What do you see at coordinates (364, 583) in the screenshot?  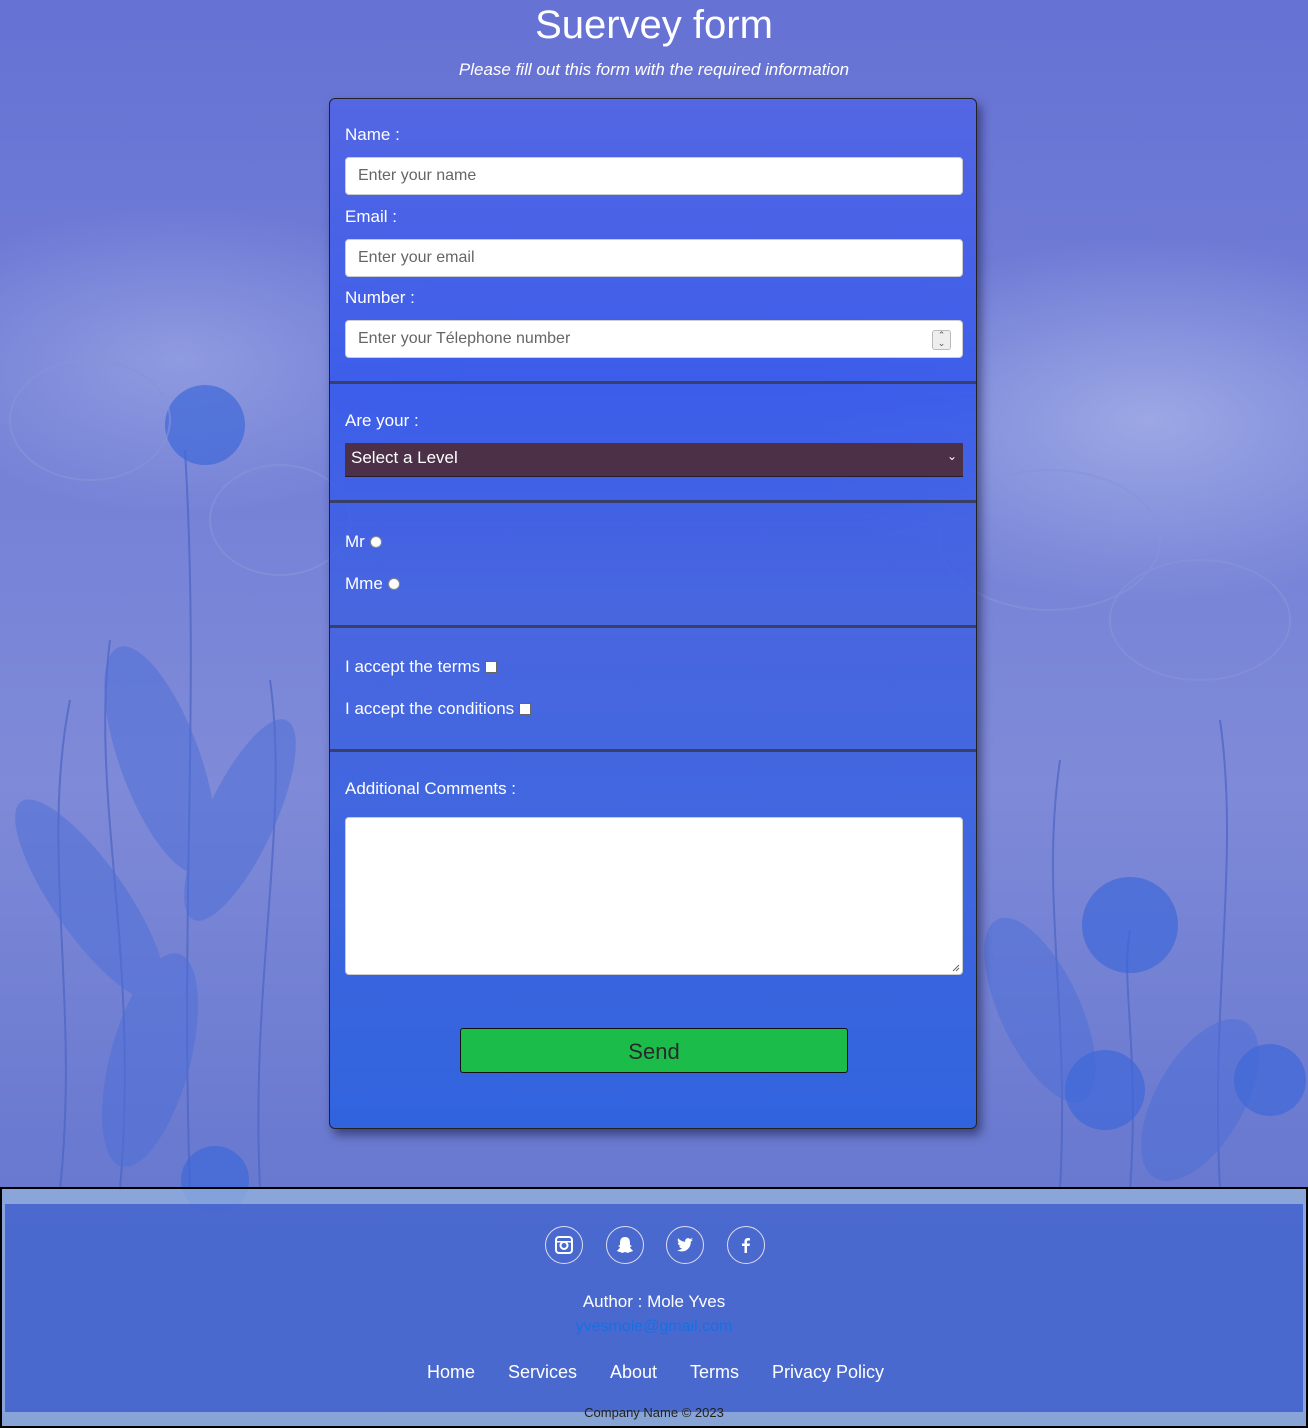 I see `radio-label-mme: Mme` at bounding box center [364, 583].